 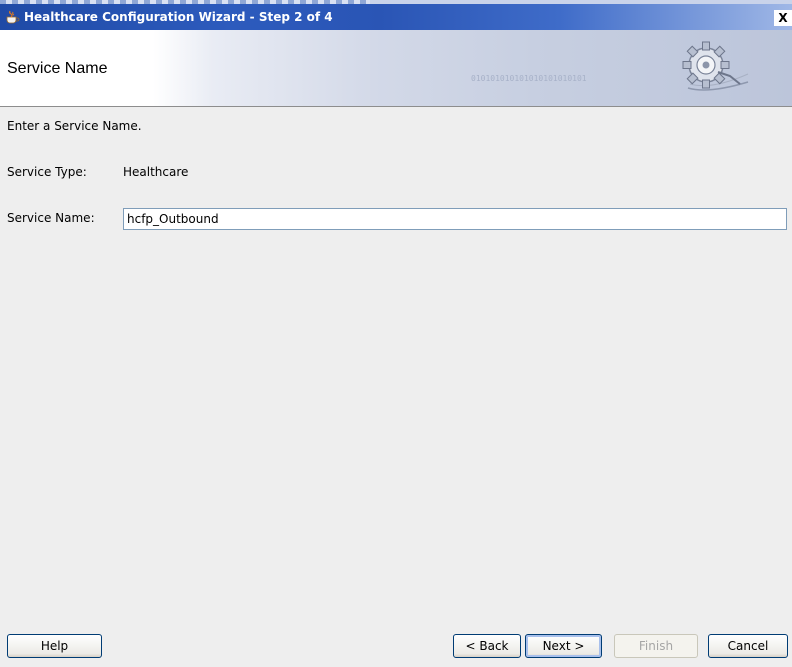 What do you see at coordinates (487, 646) in the screenshot?
I see `back-button: < Back` at bounding box center [487, 646].